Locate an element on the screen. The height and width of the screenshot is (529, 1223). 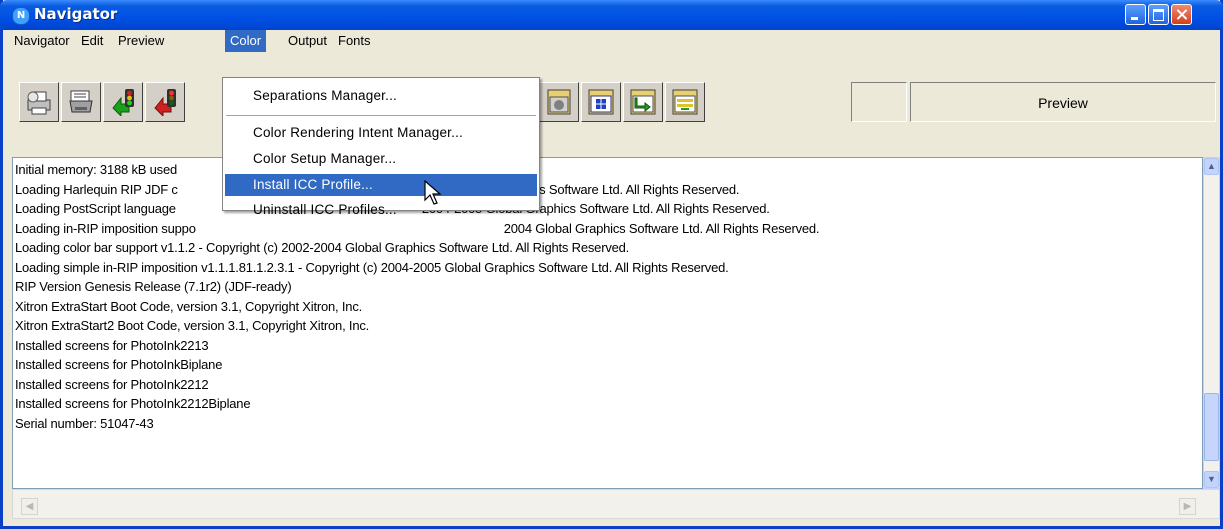
status-panel is located at coordinates (879, 102).